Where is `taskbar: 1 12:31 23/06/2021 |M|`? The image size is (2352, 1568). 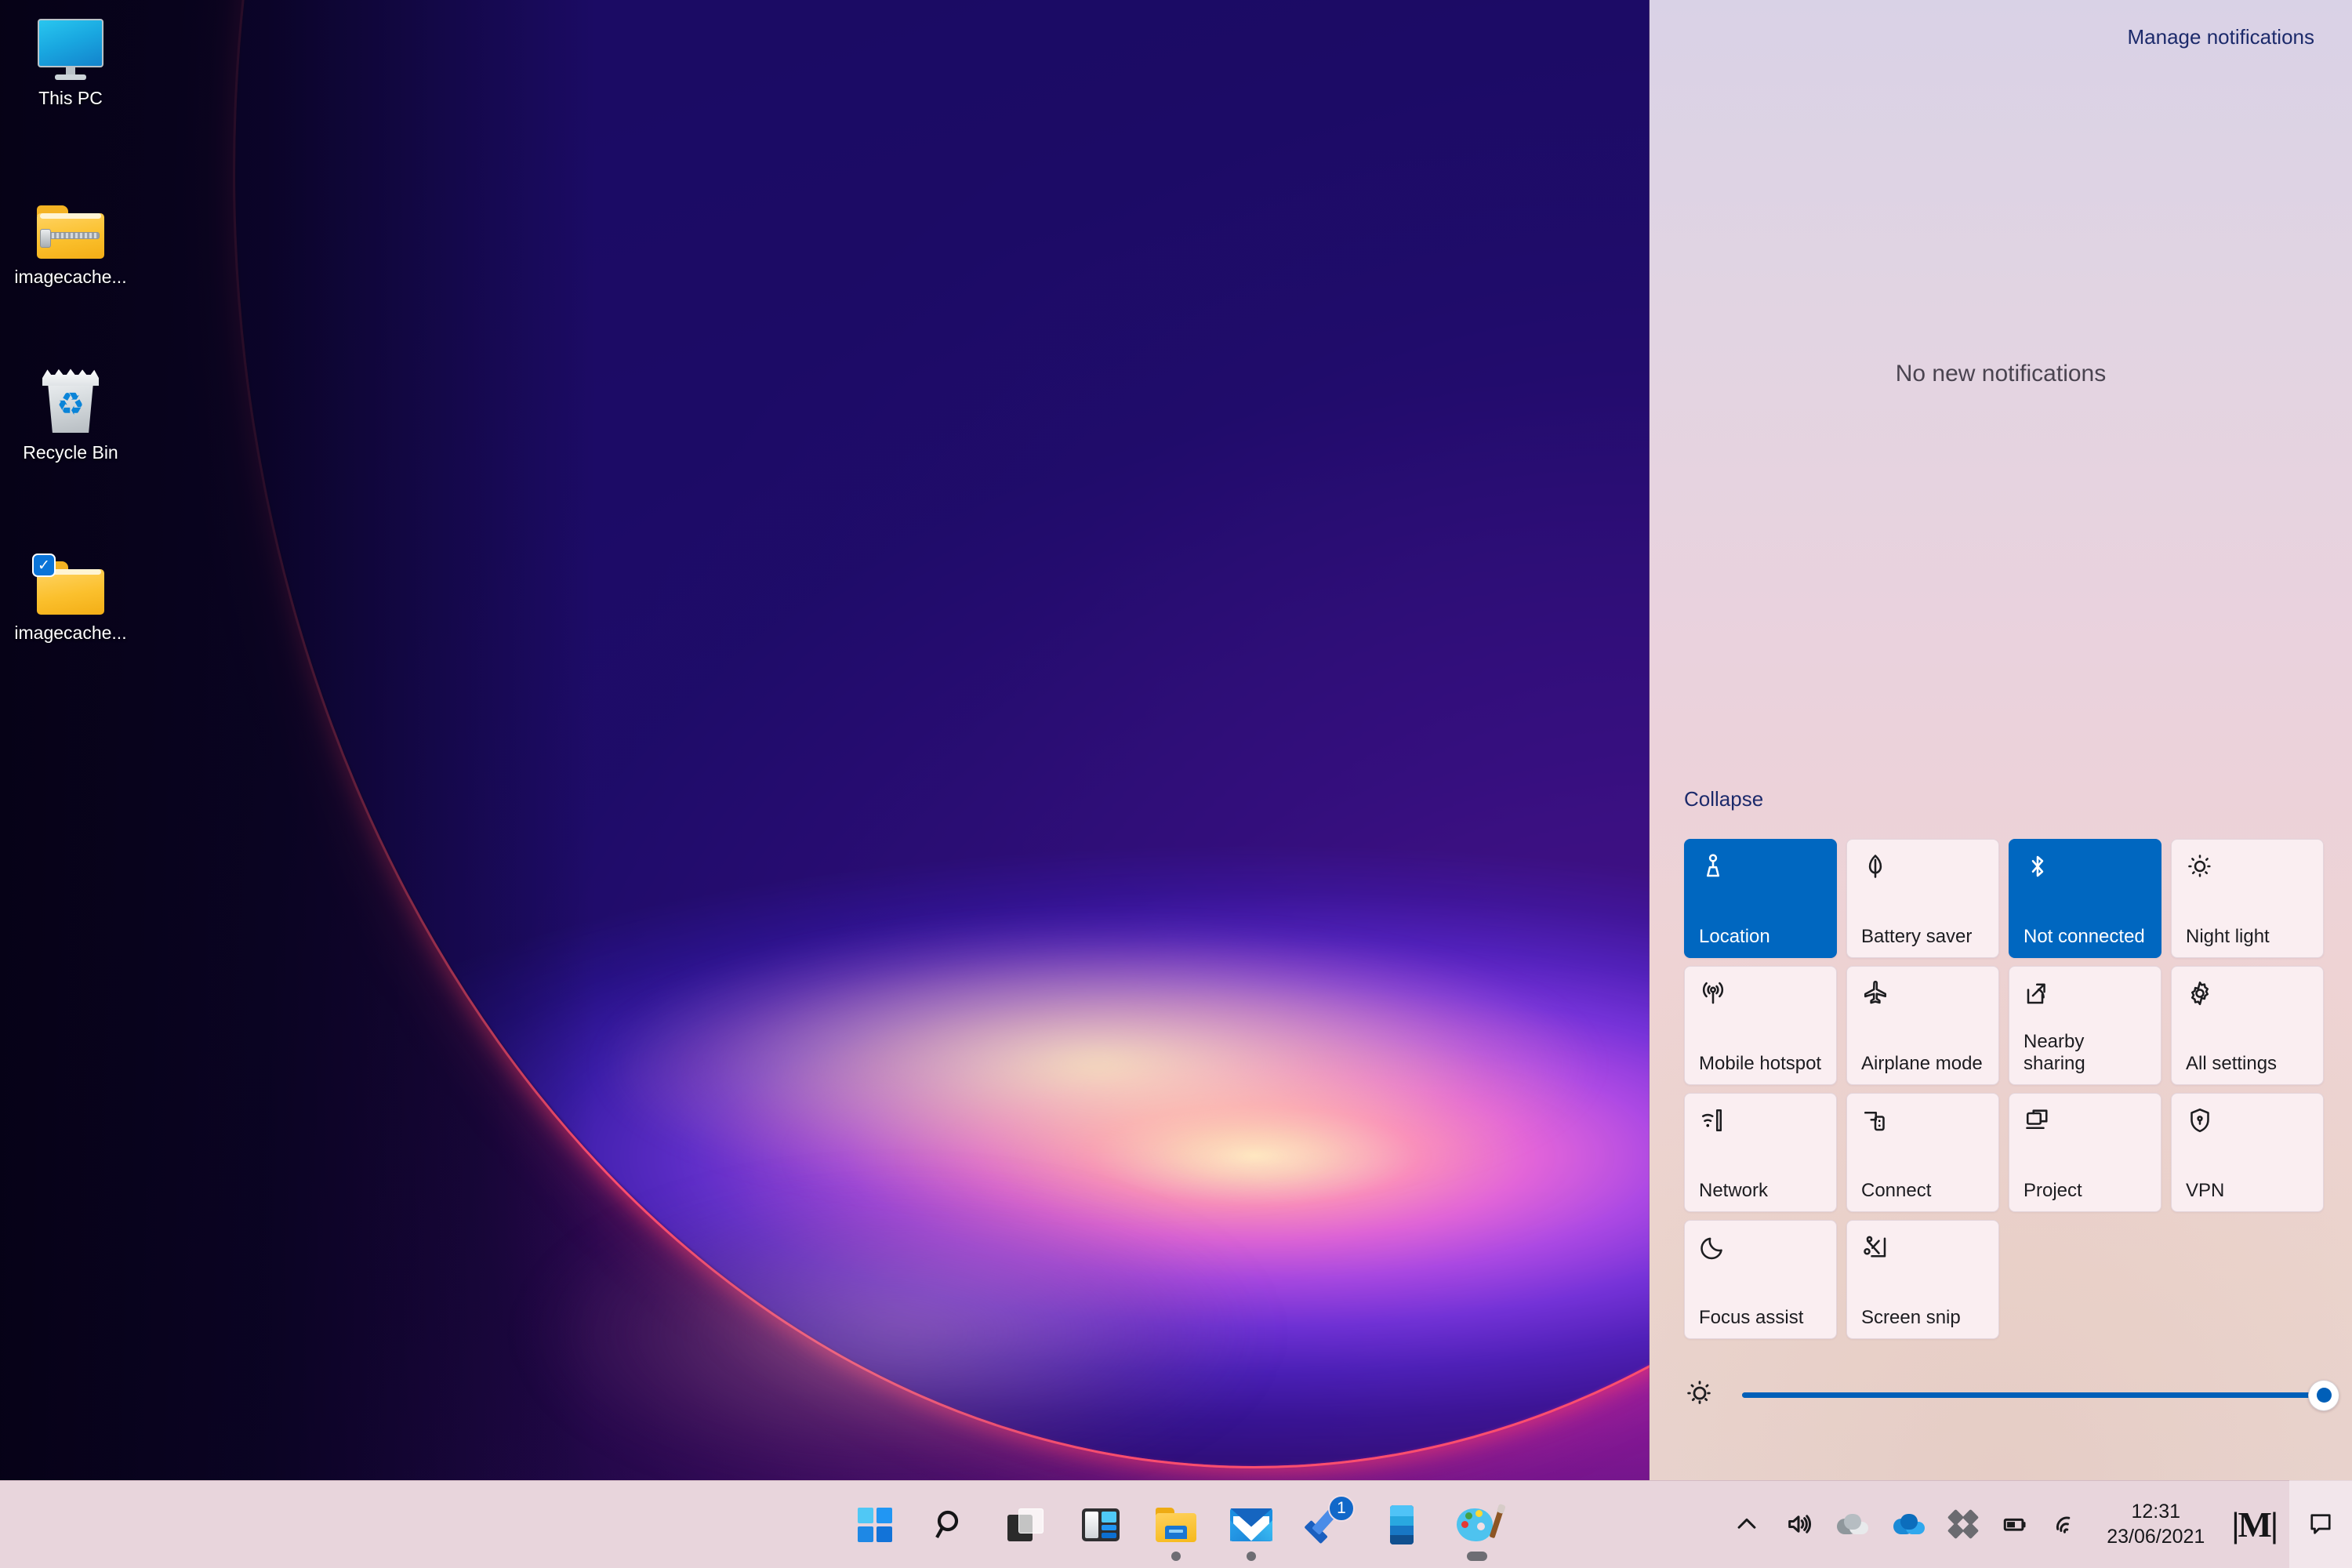
taskbar: 1 12:31 23/06/2021 |M| is located at coordinates (1176, 1524).